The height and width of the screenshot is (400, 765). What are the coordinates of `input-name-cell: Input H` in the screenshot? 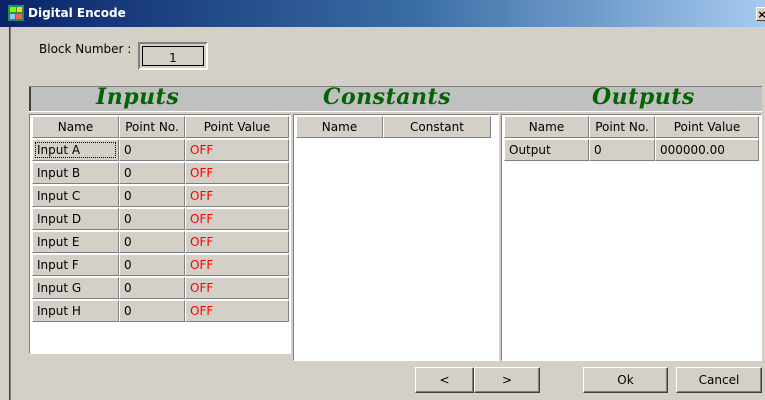 It's located at (75, 311).